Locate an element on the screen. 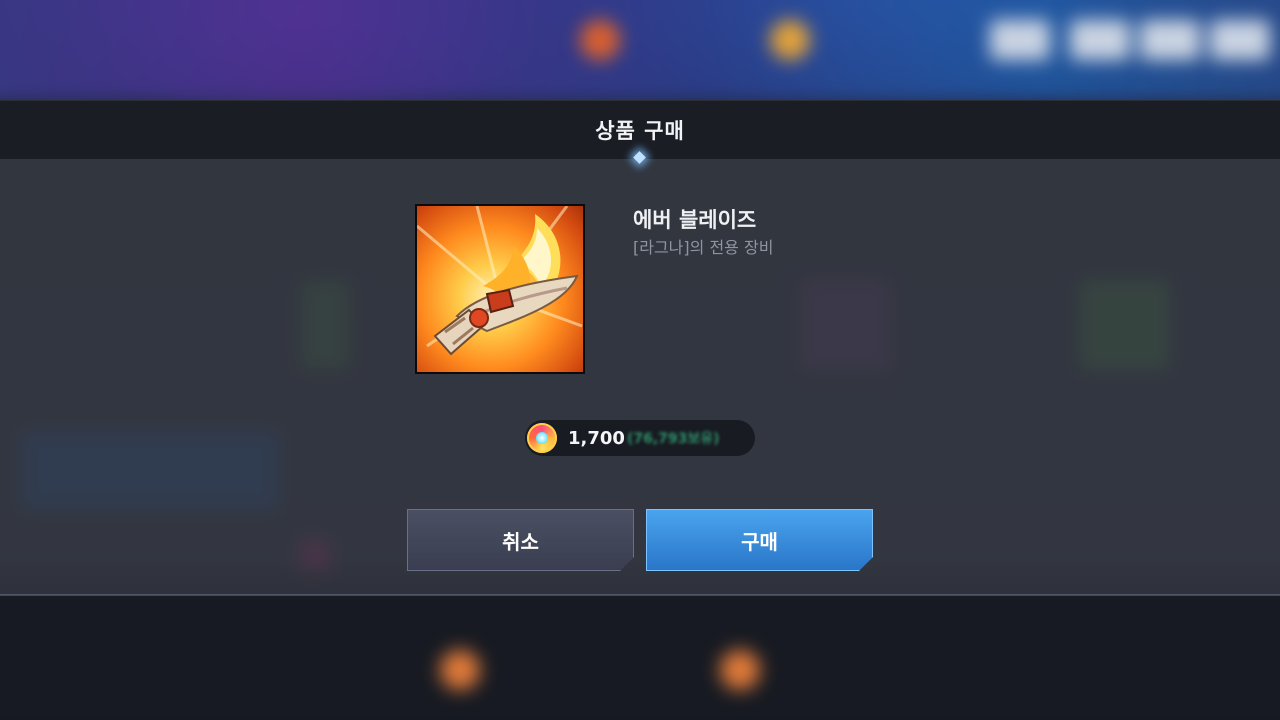 This screenshot has width=1280, height=720. cancel-button-label: 취소 is located at coordinates (520, 541).